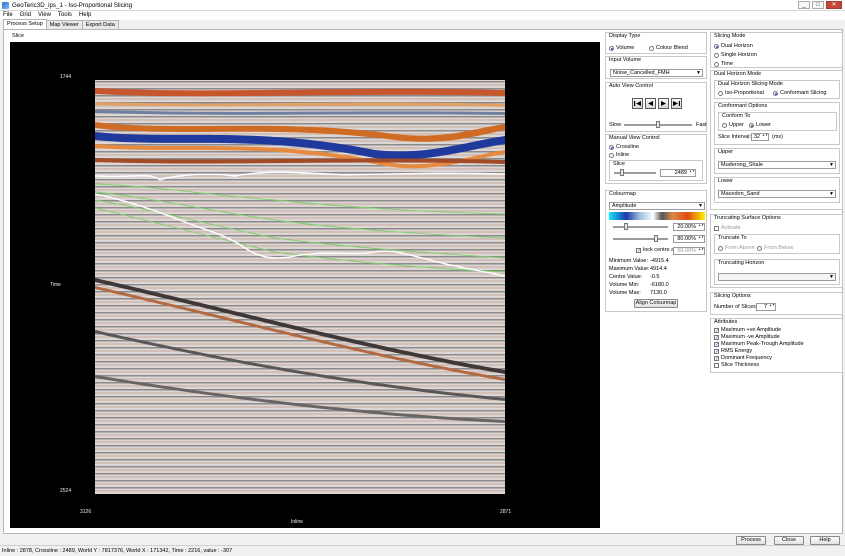  Describe the element at coordinates (640, 227) in the screenshot. I see `low-clip-slider-track` at that location.